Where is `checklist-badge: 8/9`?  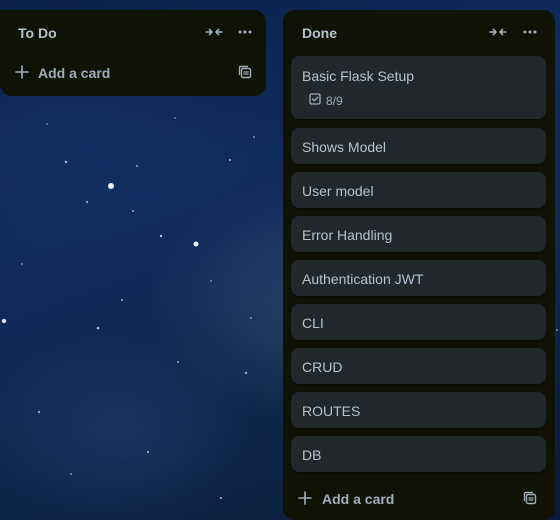
checklist-badge: 8/9 is located at coordinates (326, 100).